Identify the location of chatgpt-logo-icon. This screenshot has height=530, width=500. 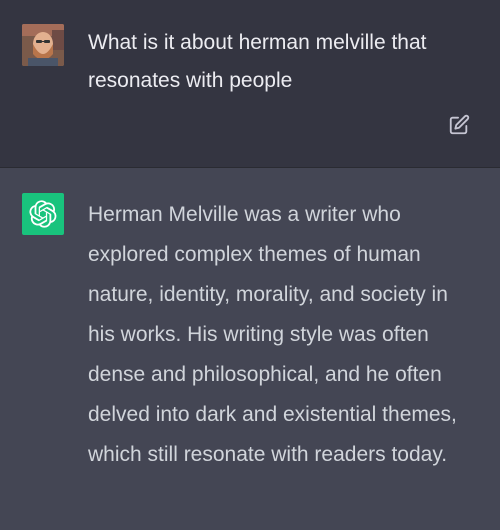
(43, 214).